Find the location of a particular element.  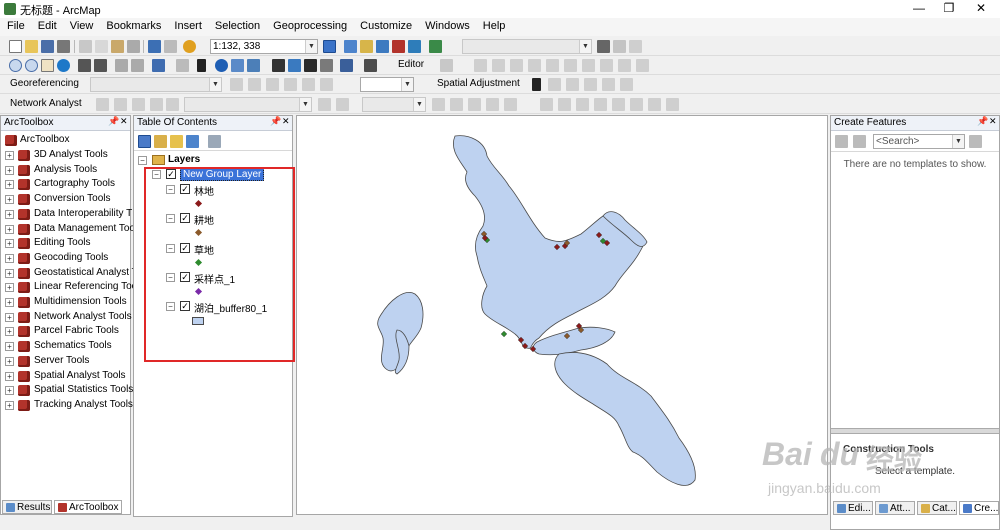

print-icon is located at coordinates (63, 46).